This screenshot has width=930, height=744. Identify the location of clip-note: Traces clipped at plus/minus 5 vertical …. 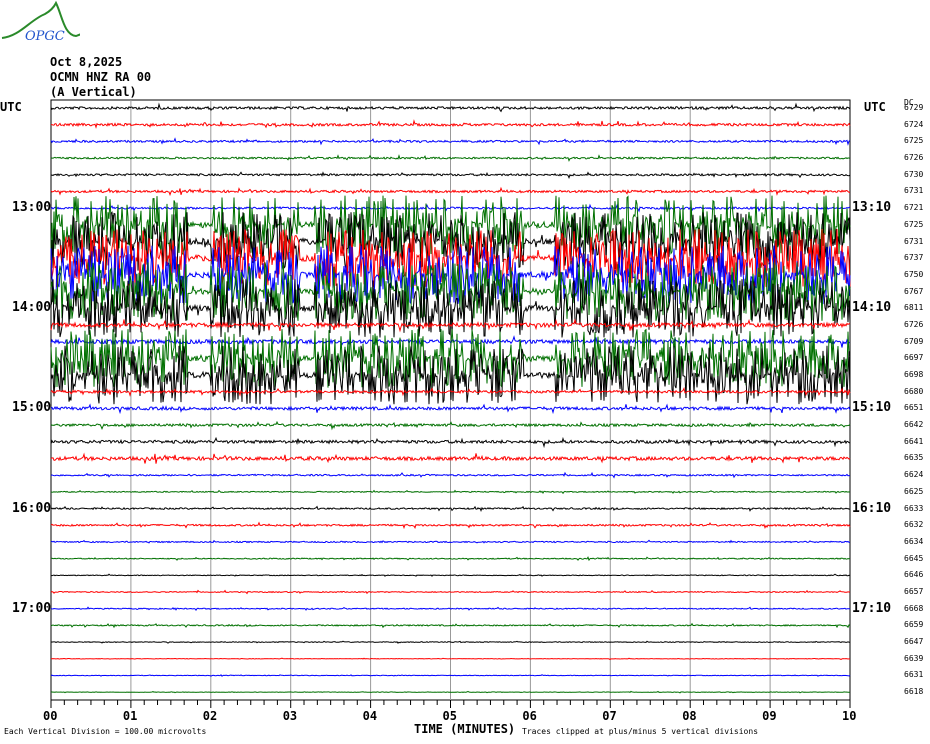
(640, 731).